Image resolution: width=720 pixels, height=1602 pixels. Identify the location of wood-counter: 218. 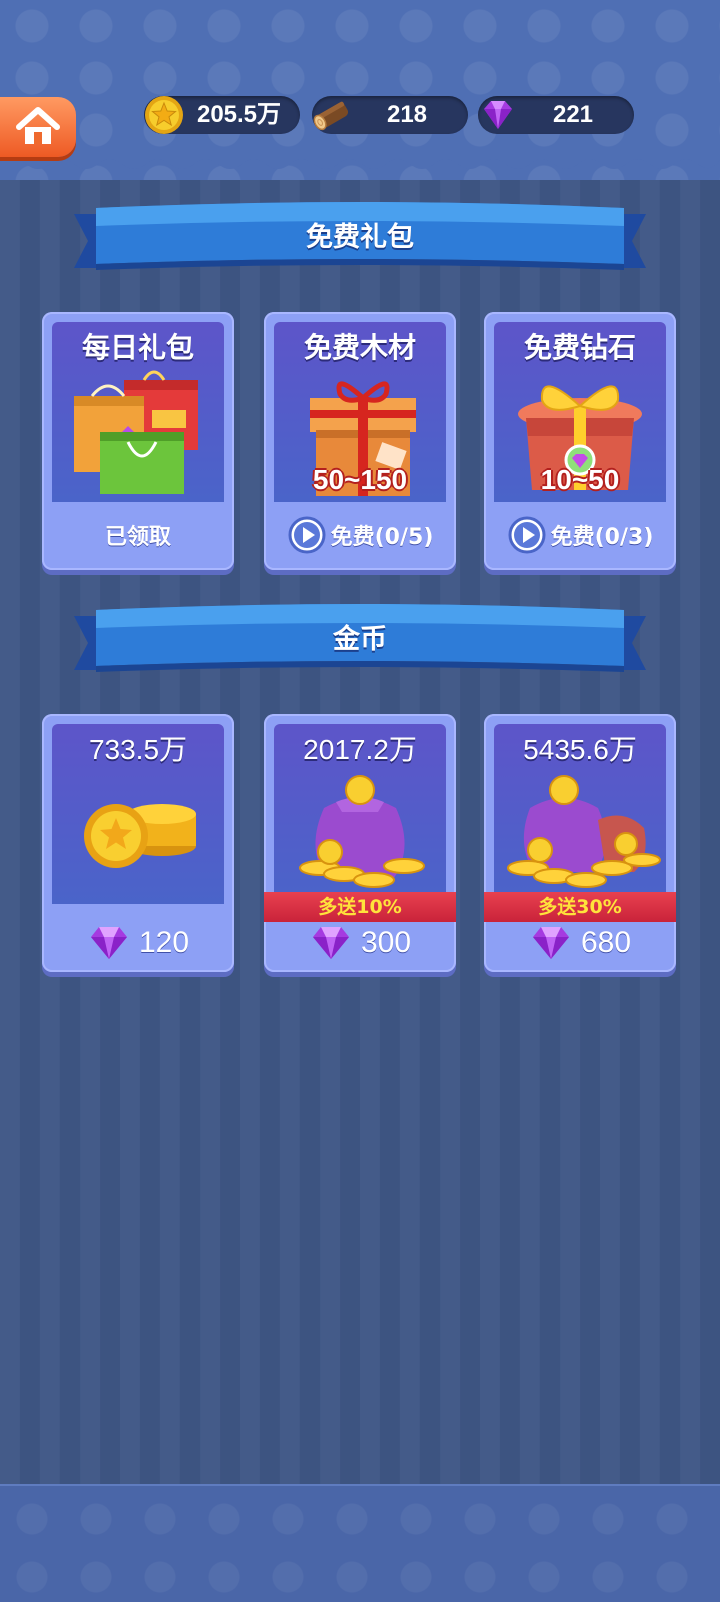
(390, 115).